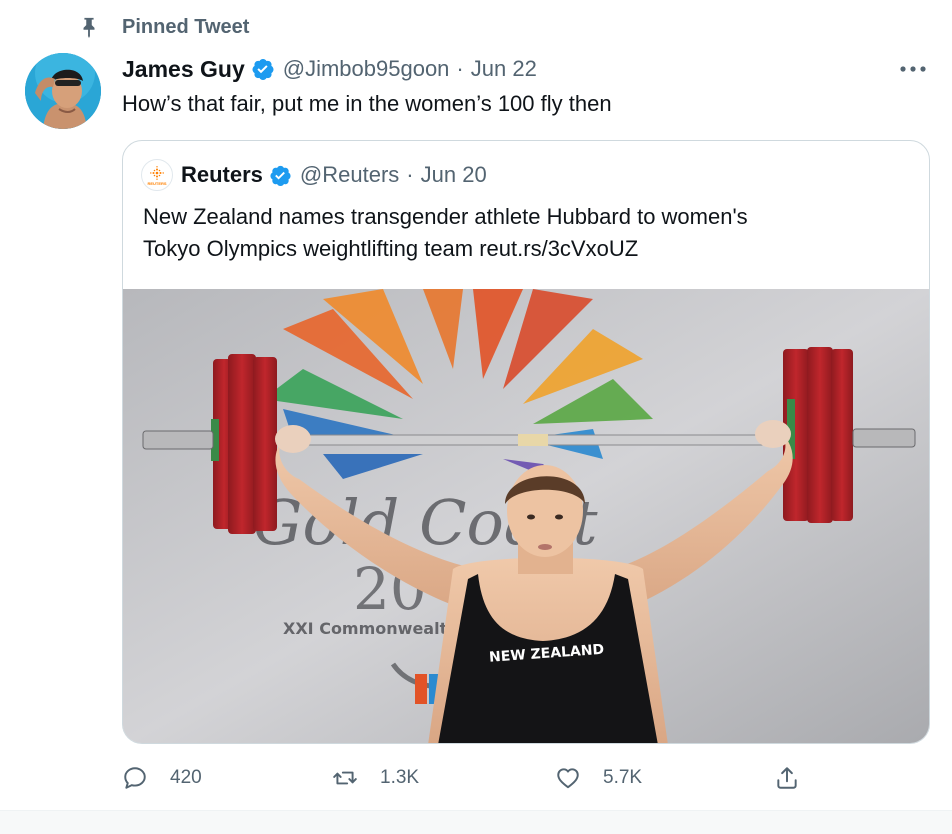  I want to click on more-options-button, so click(913, 69).